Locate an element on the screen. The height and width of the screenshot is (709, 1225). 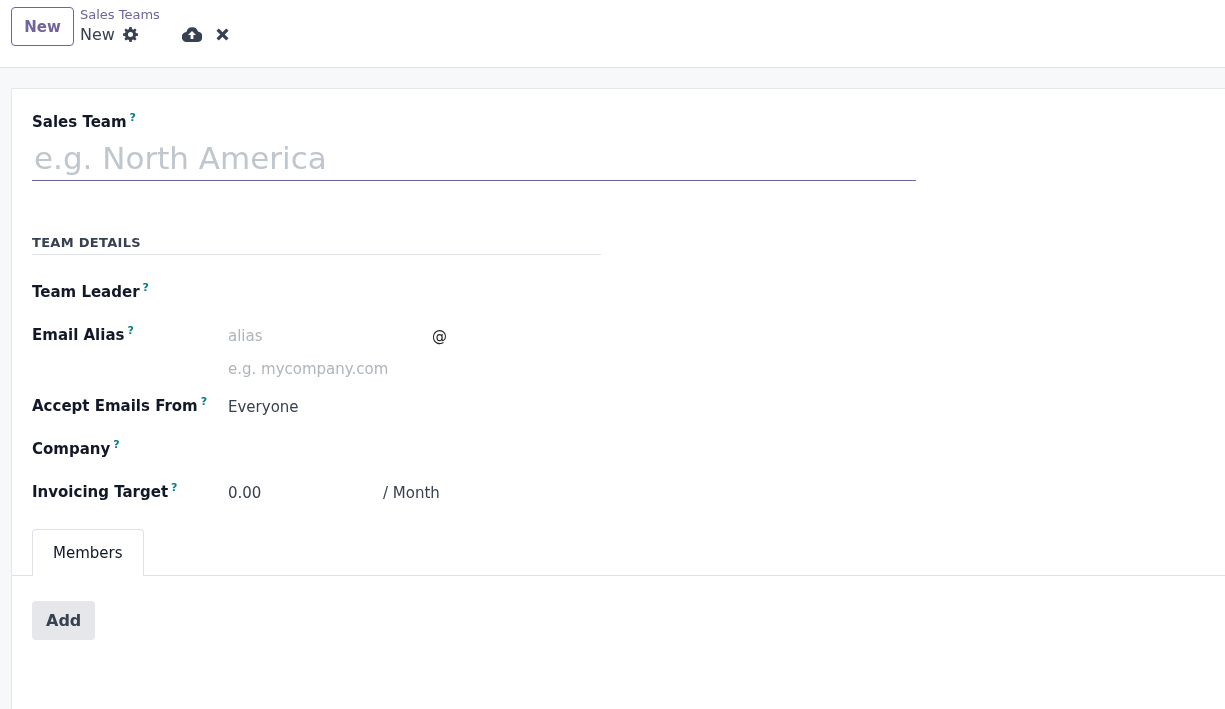
new-button: New is located at coordinates (42, 26).